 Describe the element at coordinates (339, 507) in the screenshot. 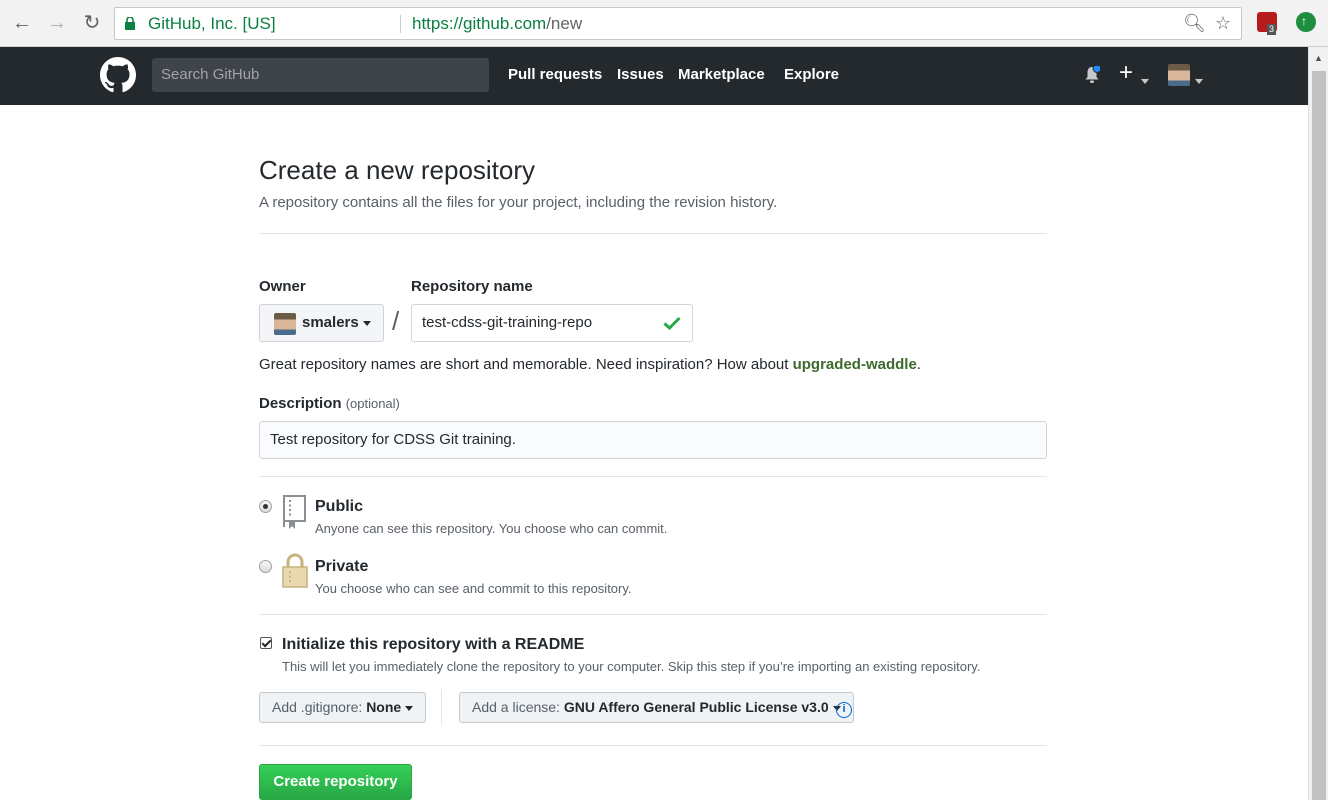

I see `public-title: Public` at that location.